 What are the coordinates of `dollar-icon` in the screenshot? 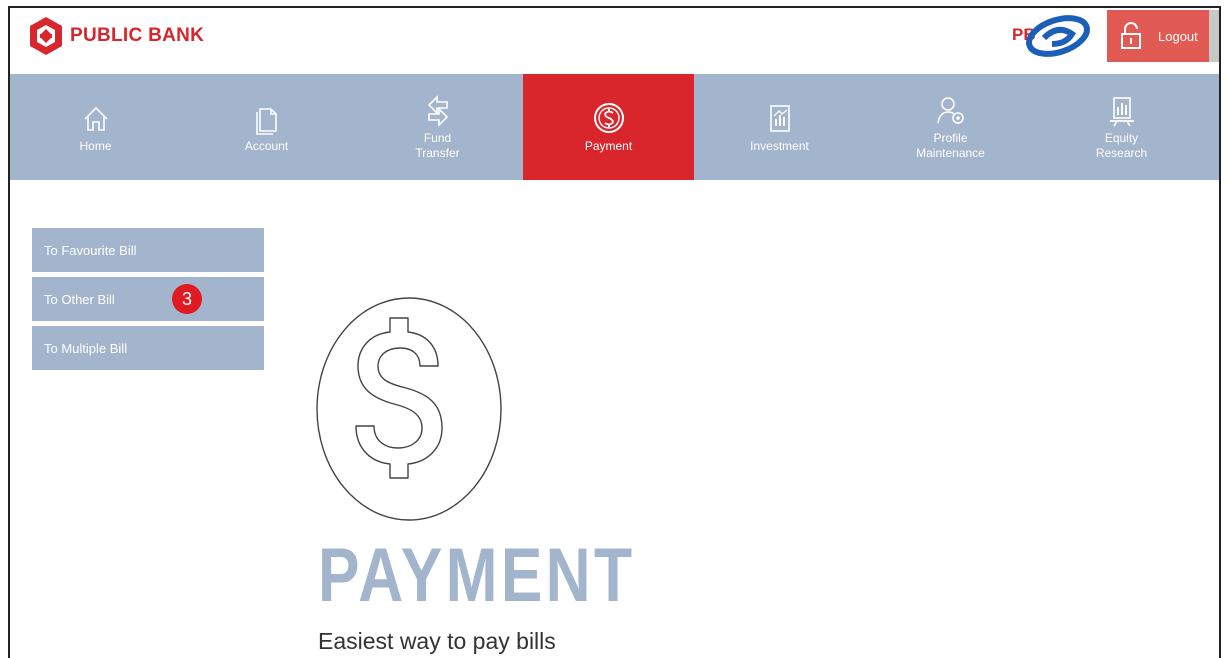 It's located at (608, 117).